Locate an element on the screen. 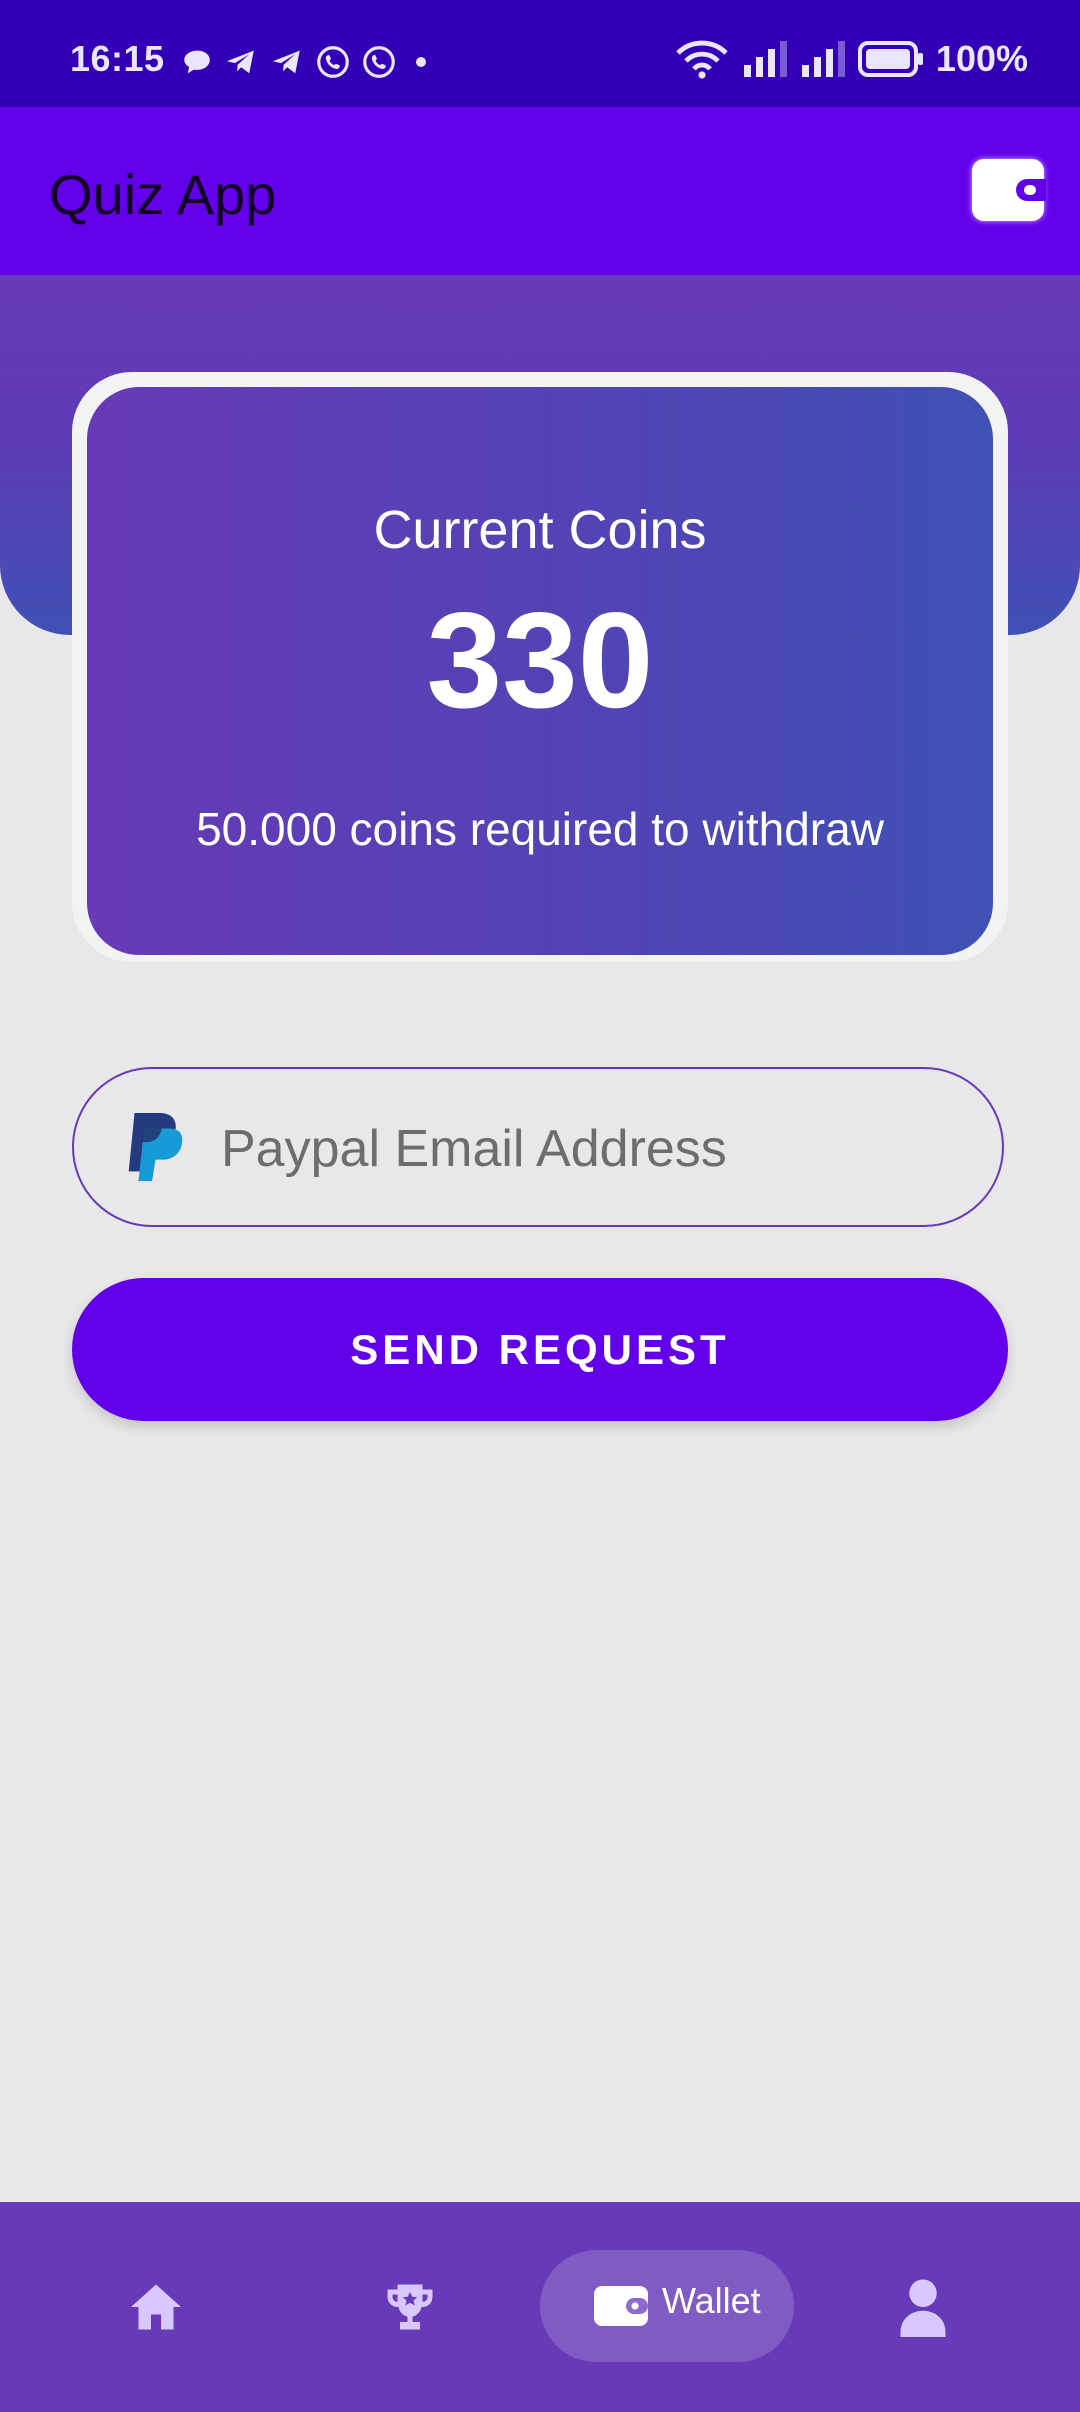 The width and height of the screenshot is (1080, 2412). app-bar: Quiz App is located at coordinates (540, 191).